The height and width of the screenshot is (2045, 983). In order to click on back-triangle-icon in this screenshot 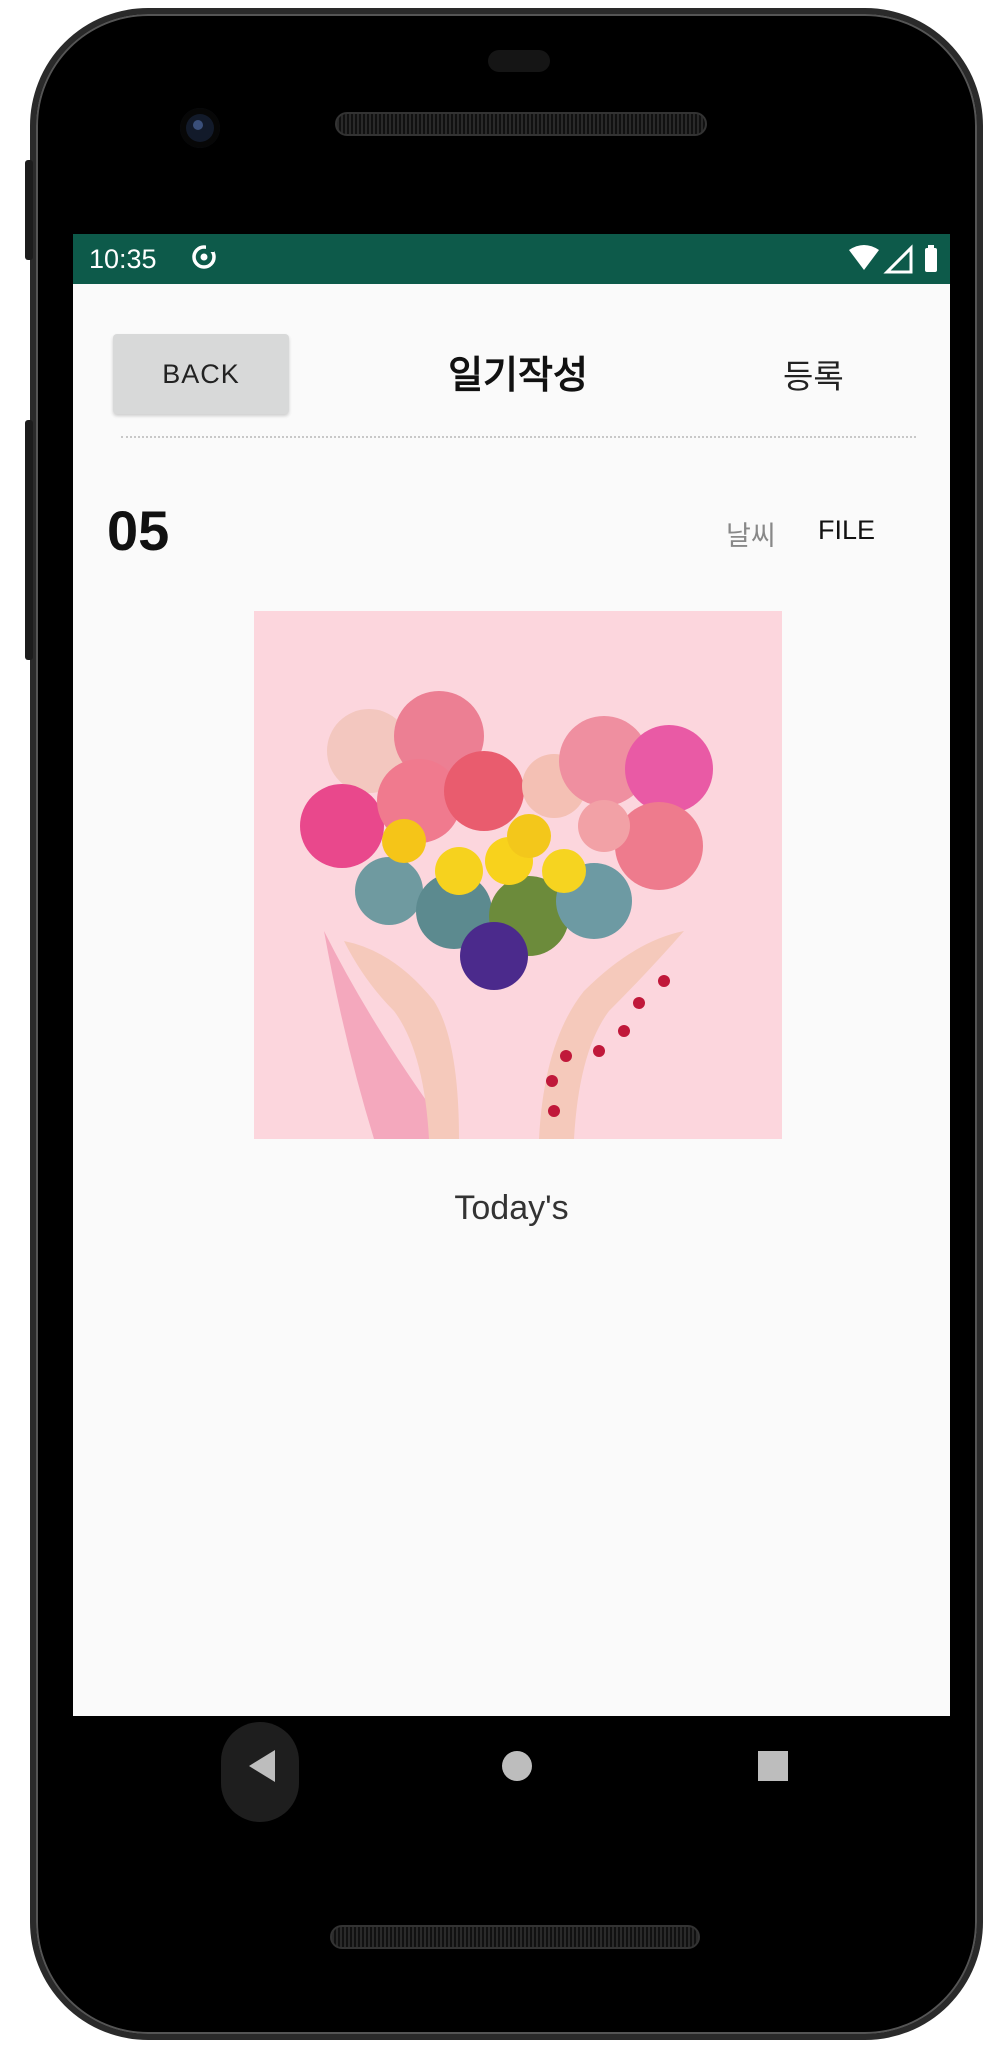, I will do `click(263, 1766)`.